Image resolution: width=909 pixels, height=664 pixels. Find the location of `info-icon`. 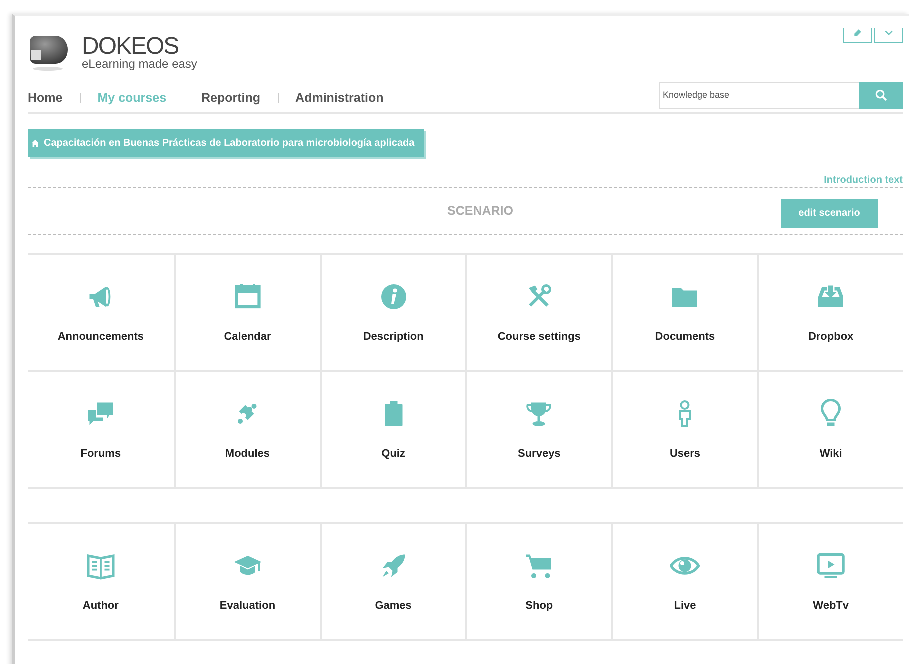

info-icon is located at coordinates (393, 297).